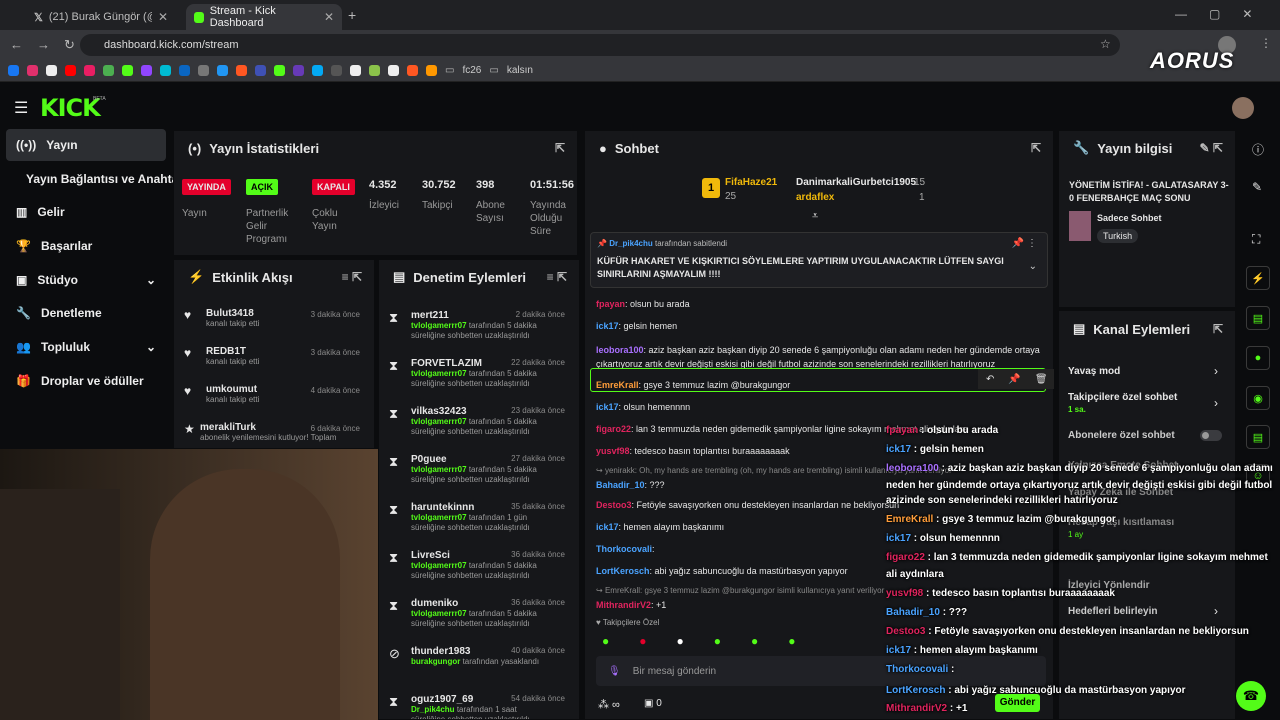 The height and width of the screenshot is (720, 1280). I want to click on top-gifter-name: DanimarkaliGurbetci1905, so click(856, 182).